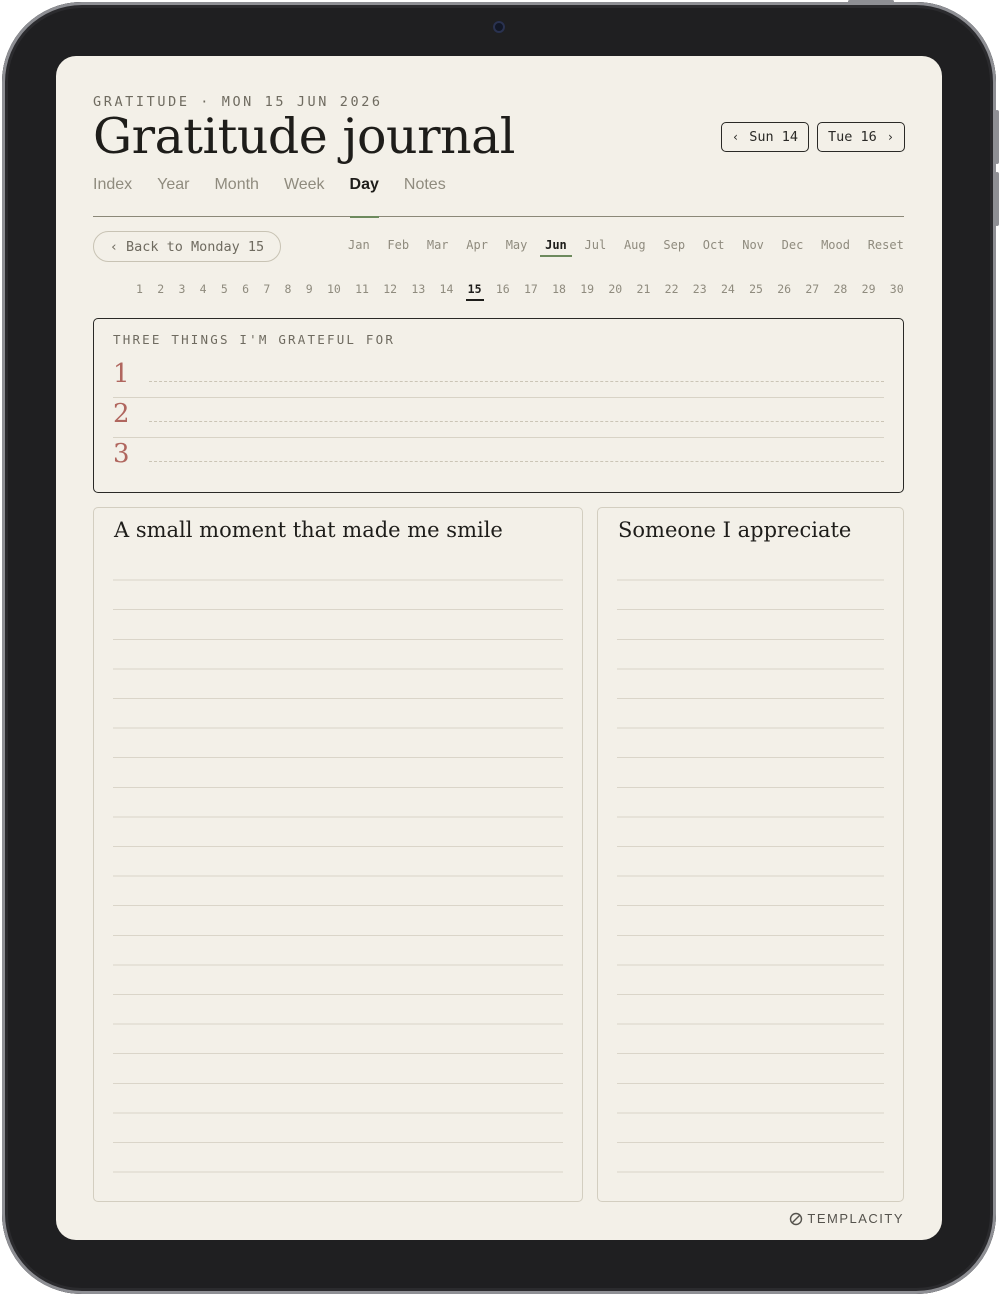  Describe the element at coordinates (498, 417) in the screenshot. I see `grateful-entry-2: 2` at that location.